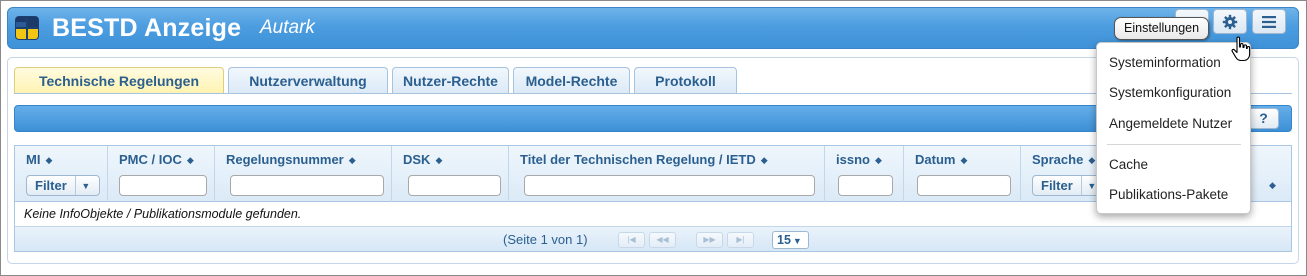 This screenshot has width=1307, height=276. Describe the element at coordinates (1263, 118) in the screenshot. I see `help-button: ?` at that location.